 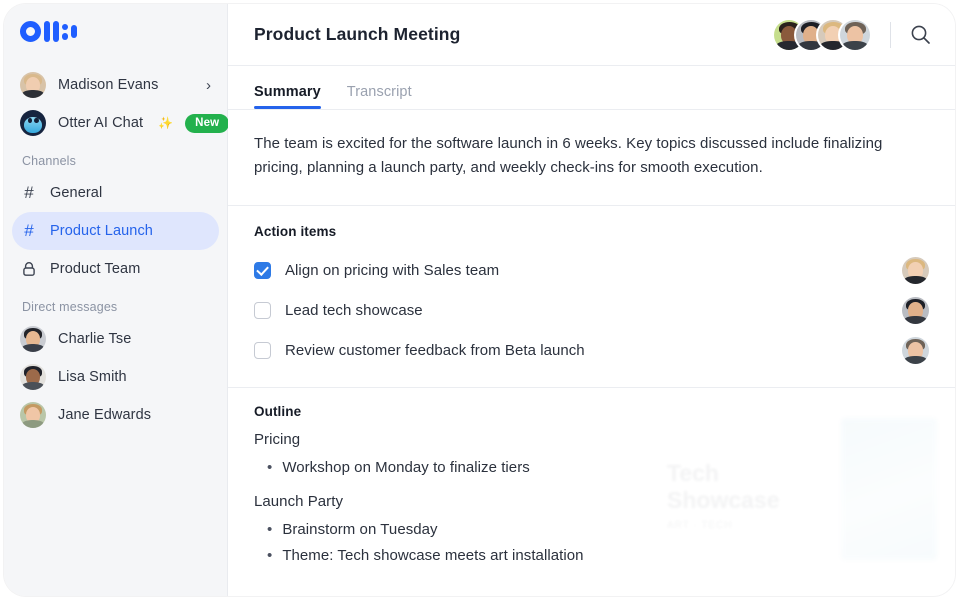 What do you see at coordinates (379, 96) in the screenshot?
I see `tab-transcript: Transcript` at bounding box center [379, 96].